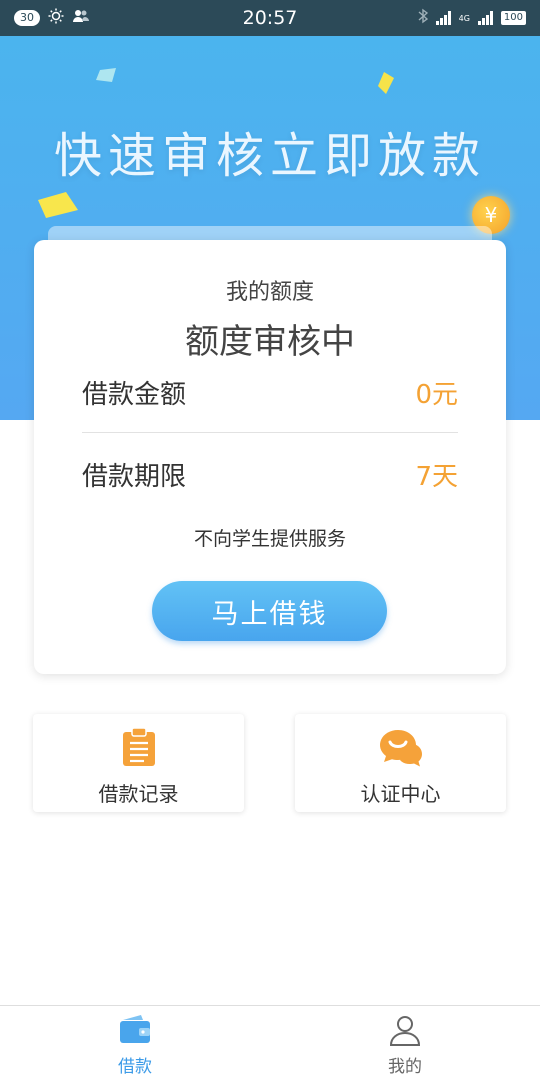 Image resolution: width=540 pixels, height=1080 pixels. Describe the element at coordinates (270, 474) in the screenshot. I see `loan-term-row: 借款期限 7天` at that location.